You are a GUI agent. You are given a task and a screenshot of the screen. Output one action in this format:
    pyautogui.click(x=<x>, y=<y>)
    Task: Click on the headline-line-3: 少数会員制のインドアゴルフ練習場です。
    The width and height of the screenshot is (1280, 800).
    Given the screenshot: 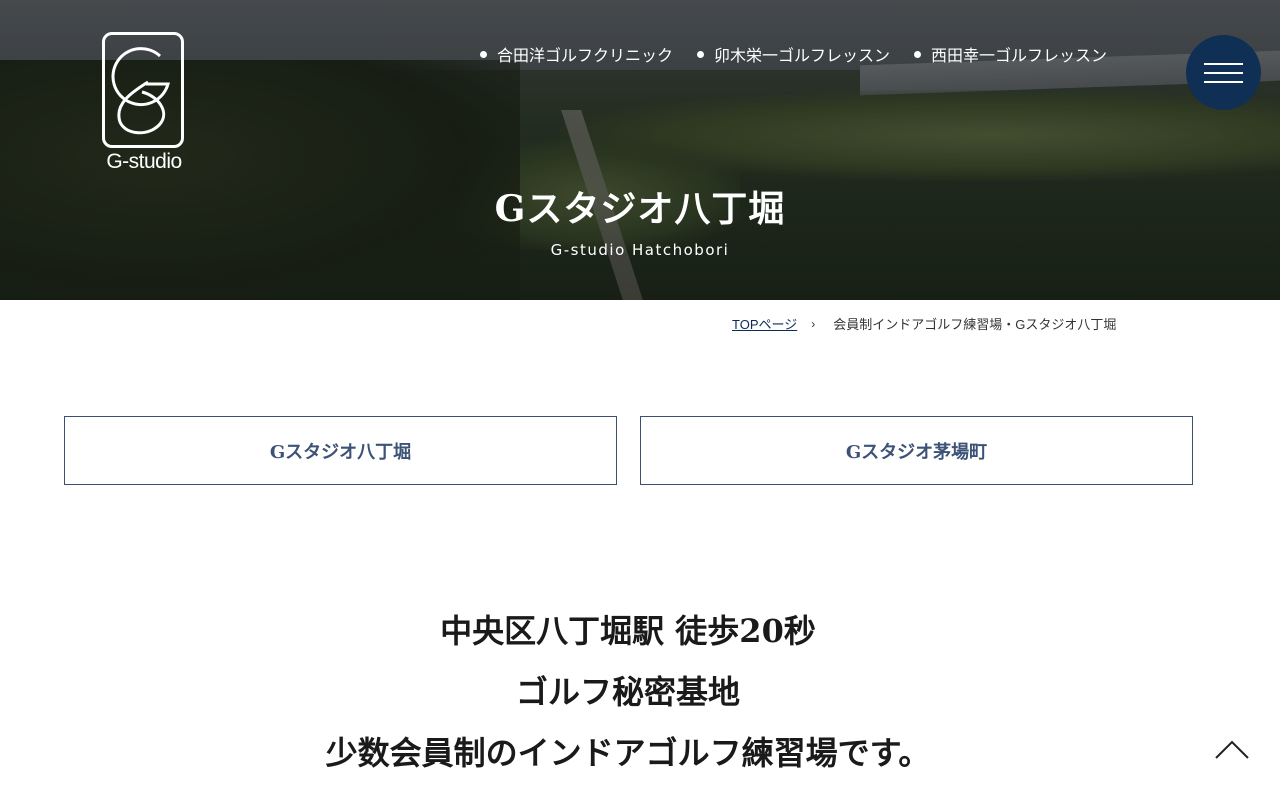 What is the action you would take?
    pyautogui.click(x=628, y=753)
    